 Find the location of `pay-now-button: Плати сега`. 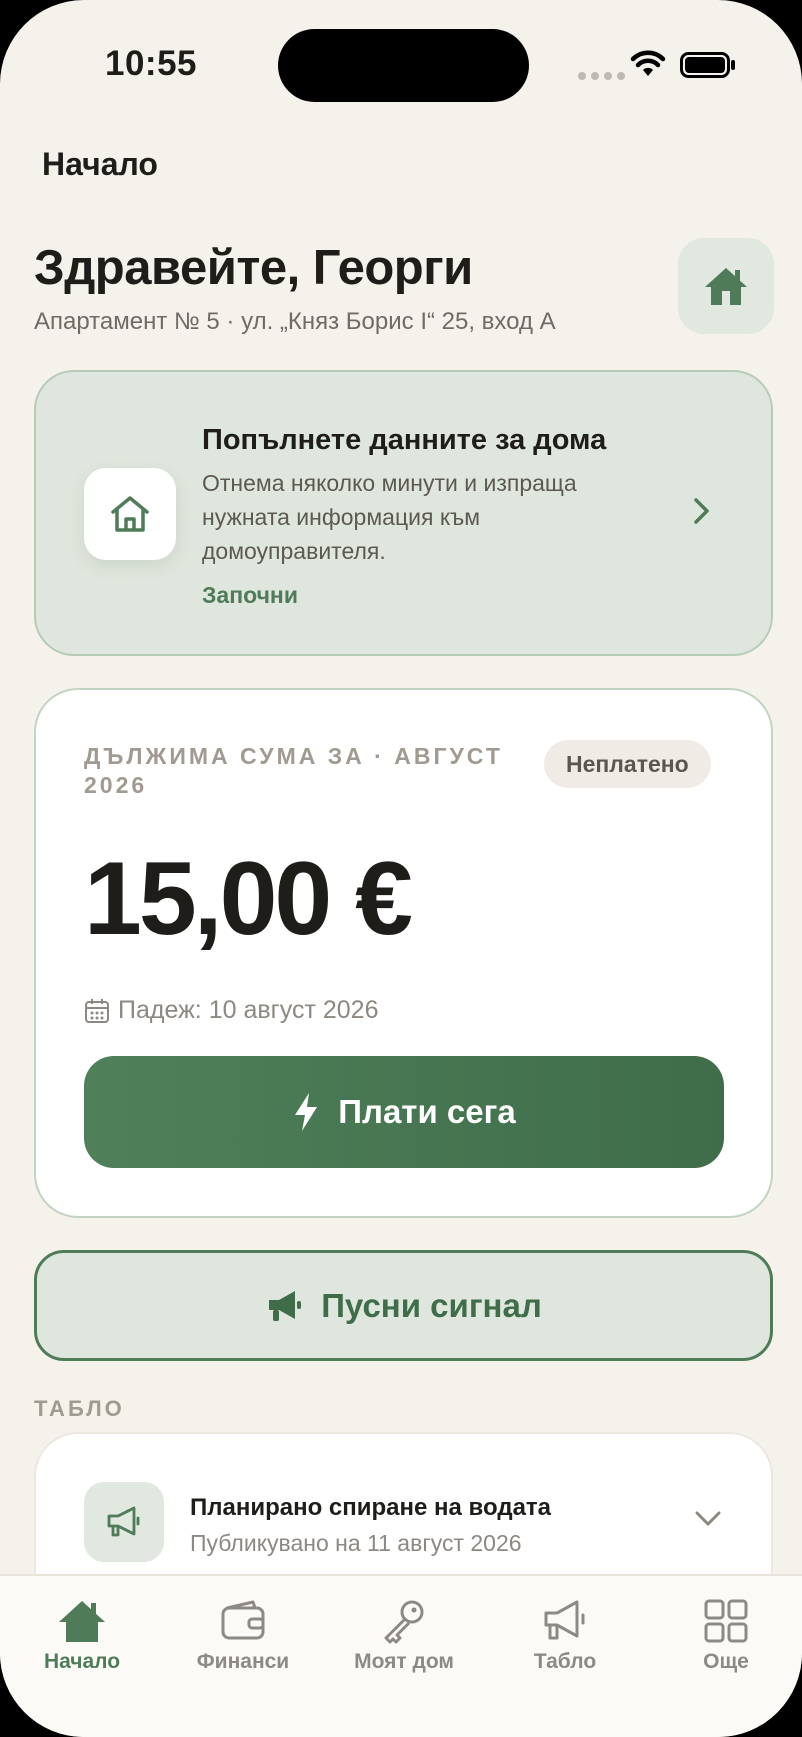

pay-now-button: Плати сега is located at coordinates (404, 1112).